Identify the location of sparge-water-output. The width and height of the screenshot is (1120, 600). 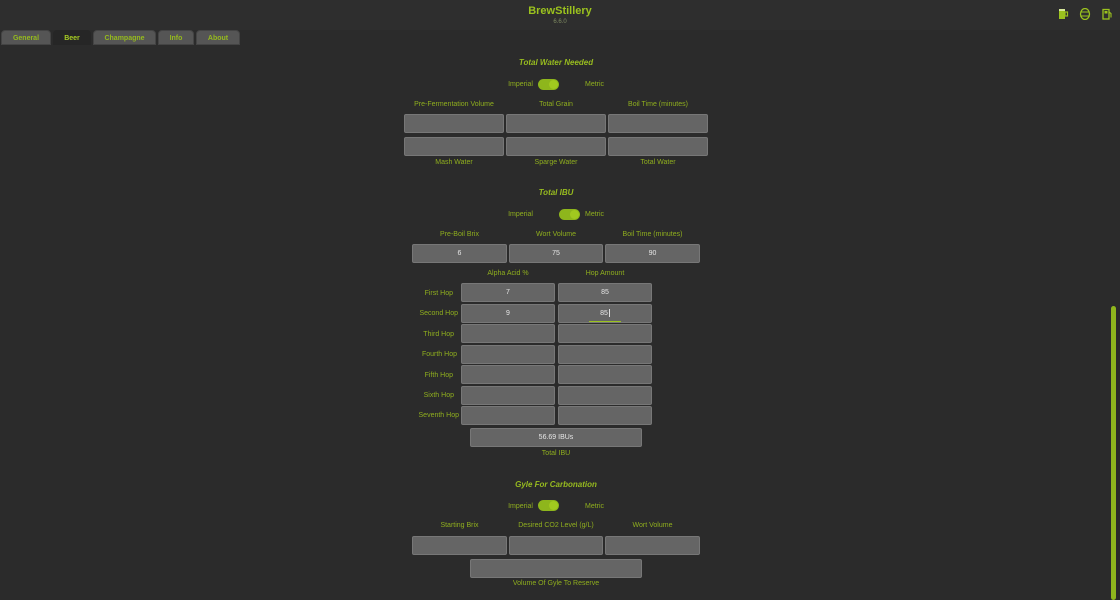
(556, 146).